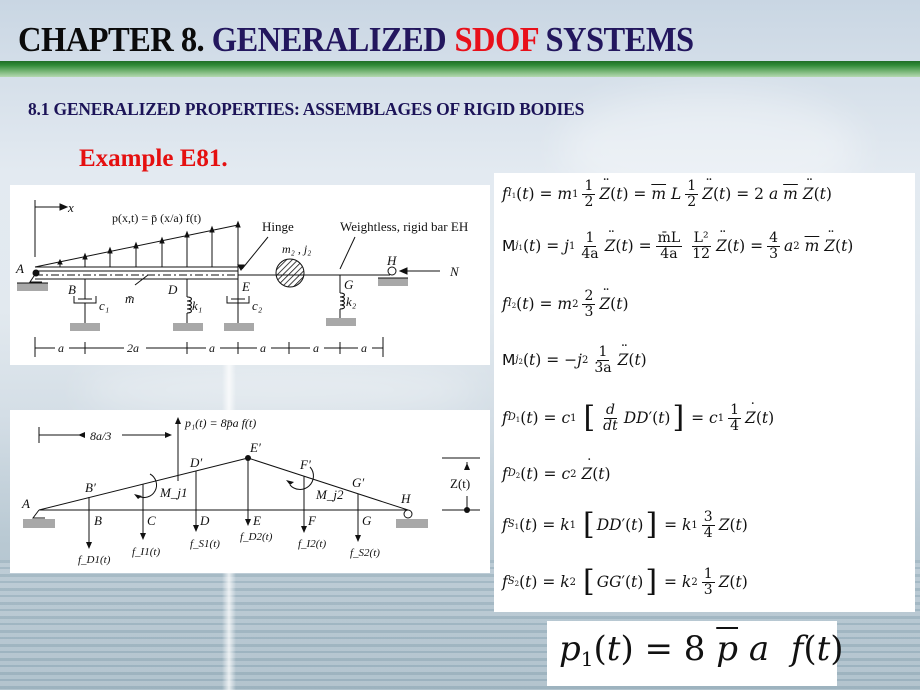  Describe the element at coordinates (90, 487) in the screenshot. I see `point-B-prime: B′` at that location.